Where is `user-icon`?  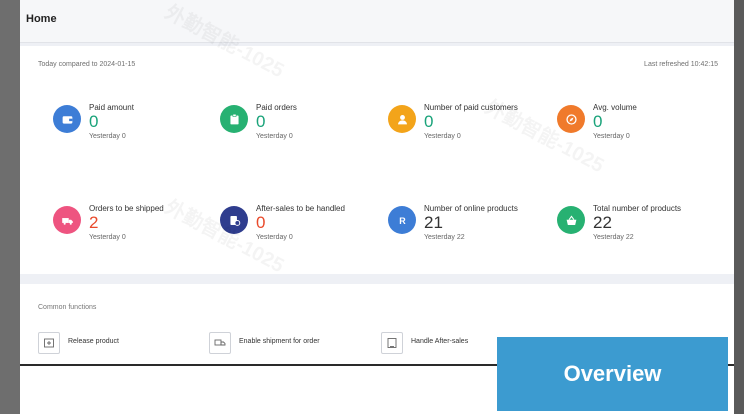
user-icon is located at coordinates (402, 119).